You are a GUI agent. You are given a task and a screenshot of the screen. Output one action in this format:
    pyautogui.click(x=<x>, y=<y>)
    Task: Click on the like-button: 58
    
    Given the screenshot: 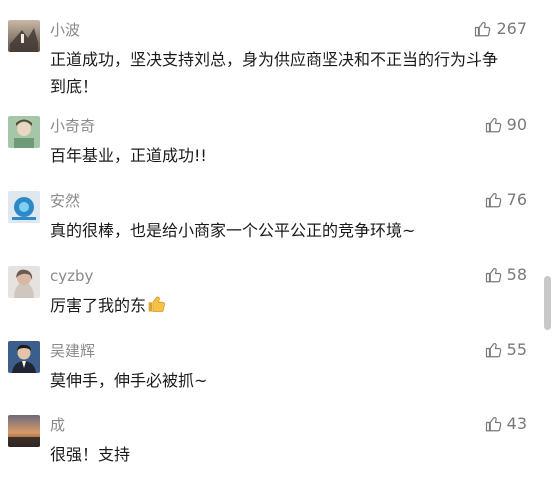 What is the action you would take?
    pyautogui.click(x=506, y=275)
    